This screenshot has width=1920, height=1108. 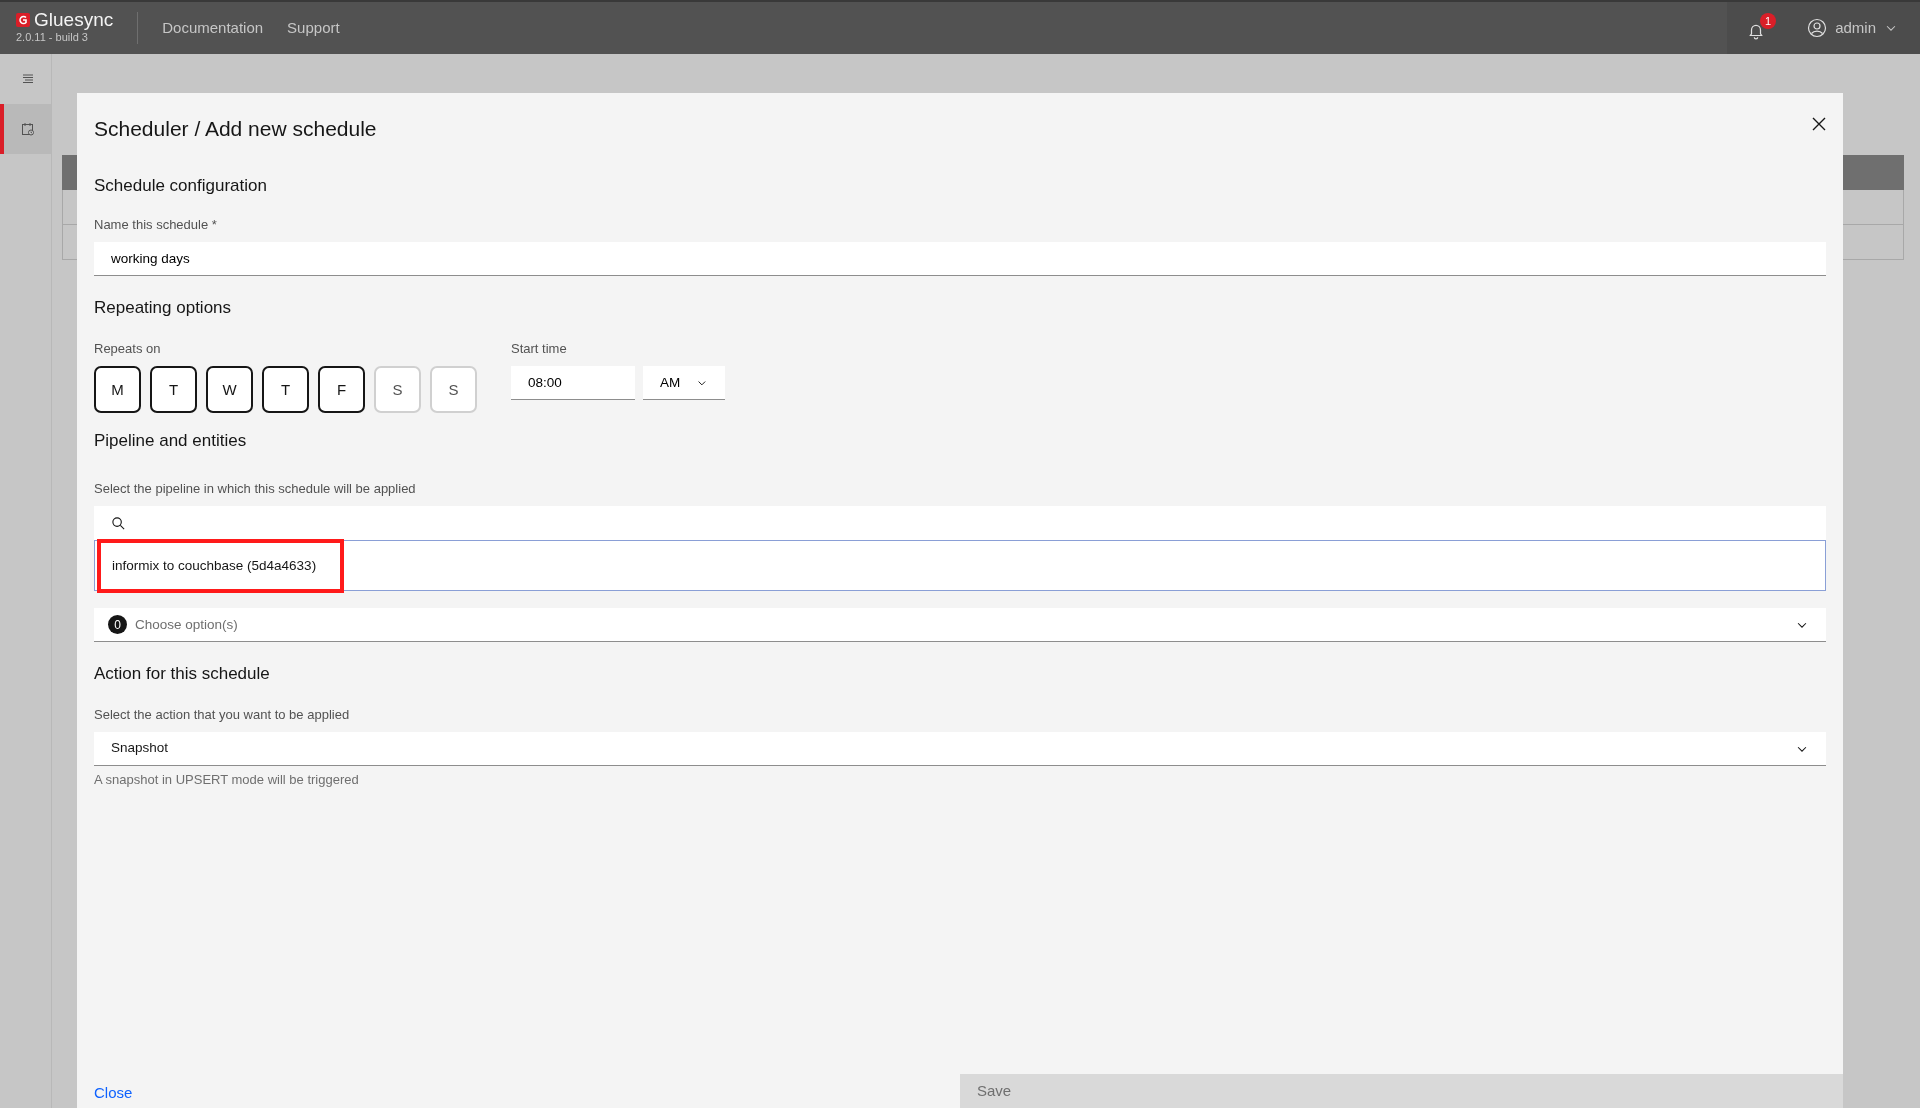 What do you see at coordinates (52, 38) in the screenshot?
I see `version-text: 2.0.11 - build 3` at bounding box center [52, 38].